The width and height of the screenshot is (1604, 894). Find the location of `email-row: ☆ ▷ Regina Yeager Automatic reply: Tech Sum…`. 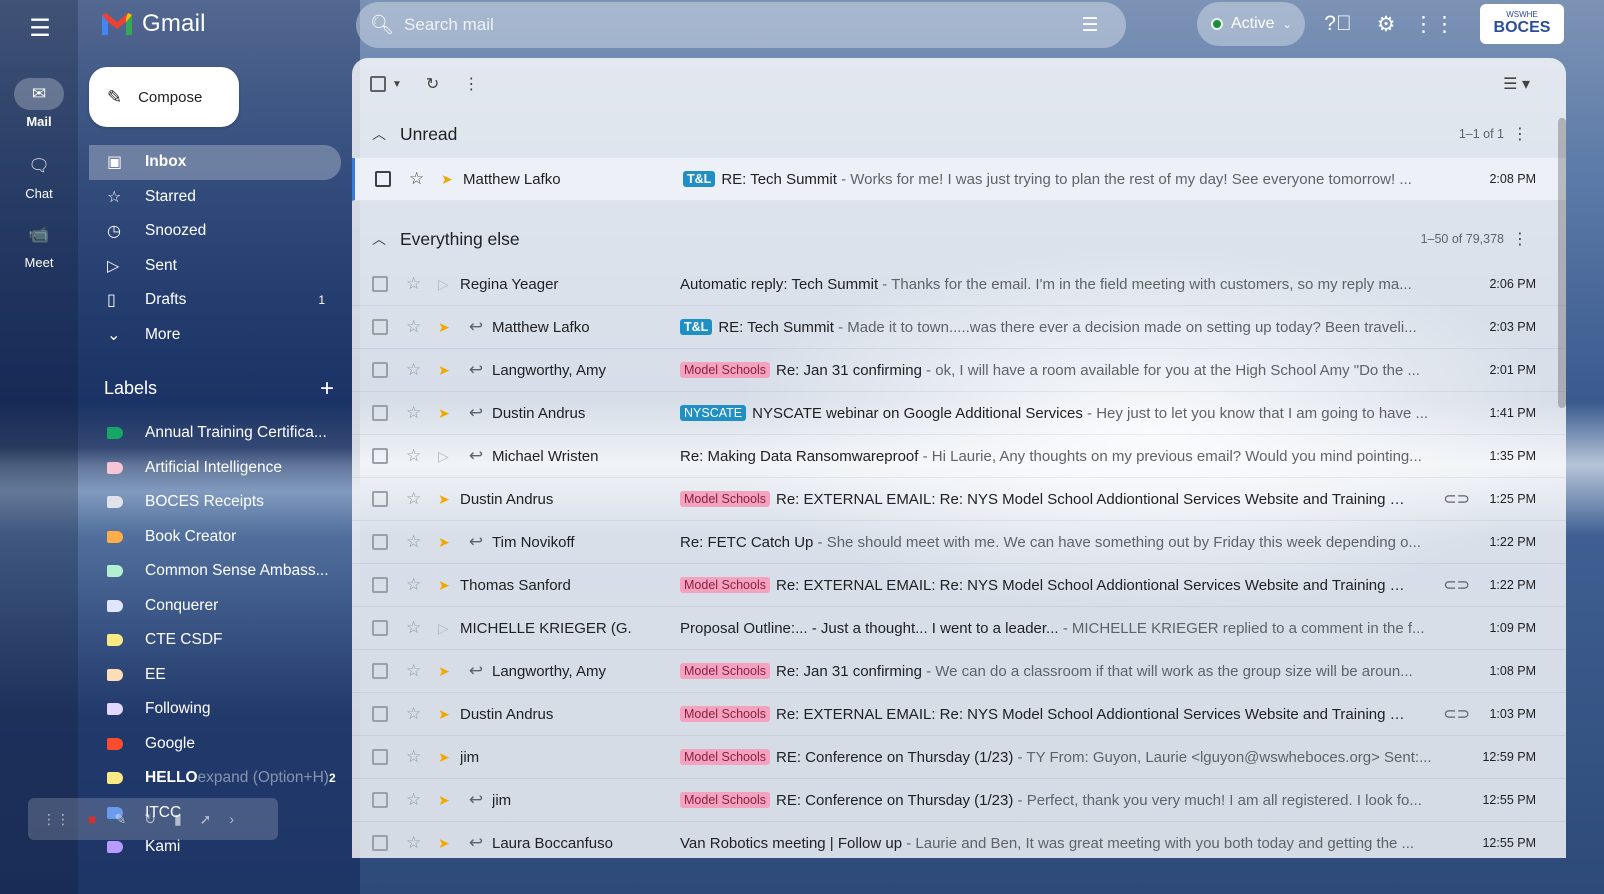

email-row: ☆ ▷ Regina Yeager Automatic reply: Tech Sum… is located at coordinates (959, 284).